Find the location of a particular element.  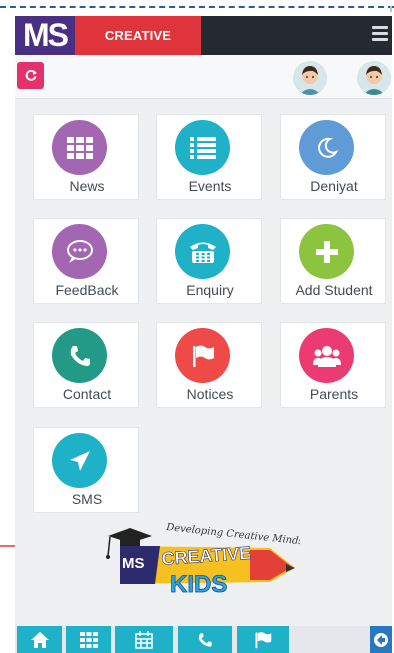

tile-label: Enquiry is located at coordinates (210, 290).